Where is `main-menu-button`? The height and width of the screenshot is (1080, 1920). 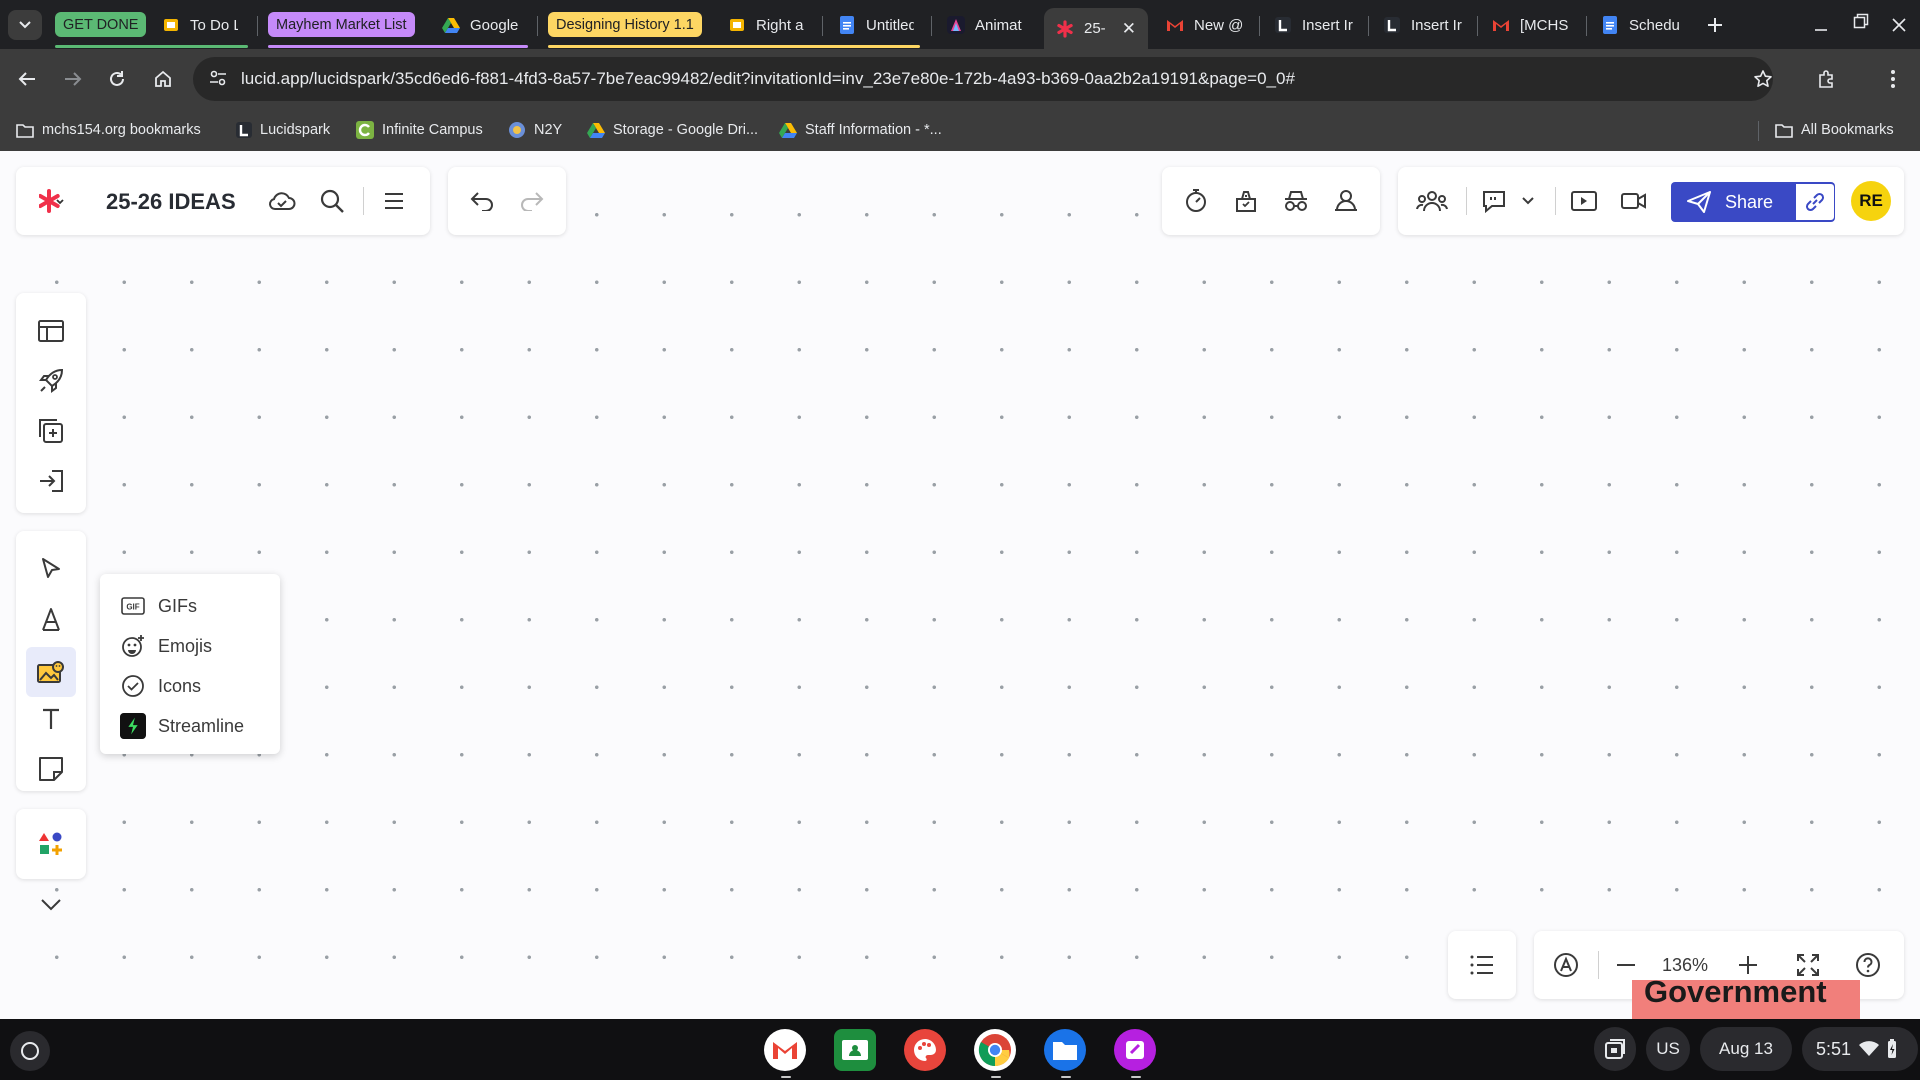
main-menu-button is located at coordinates (394, 201).